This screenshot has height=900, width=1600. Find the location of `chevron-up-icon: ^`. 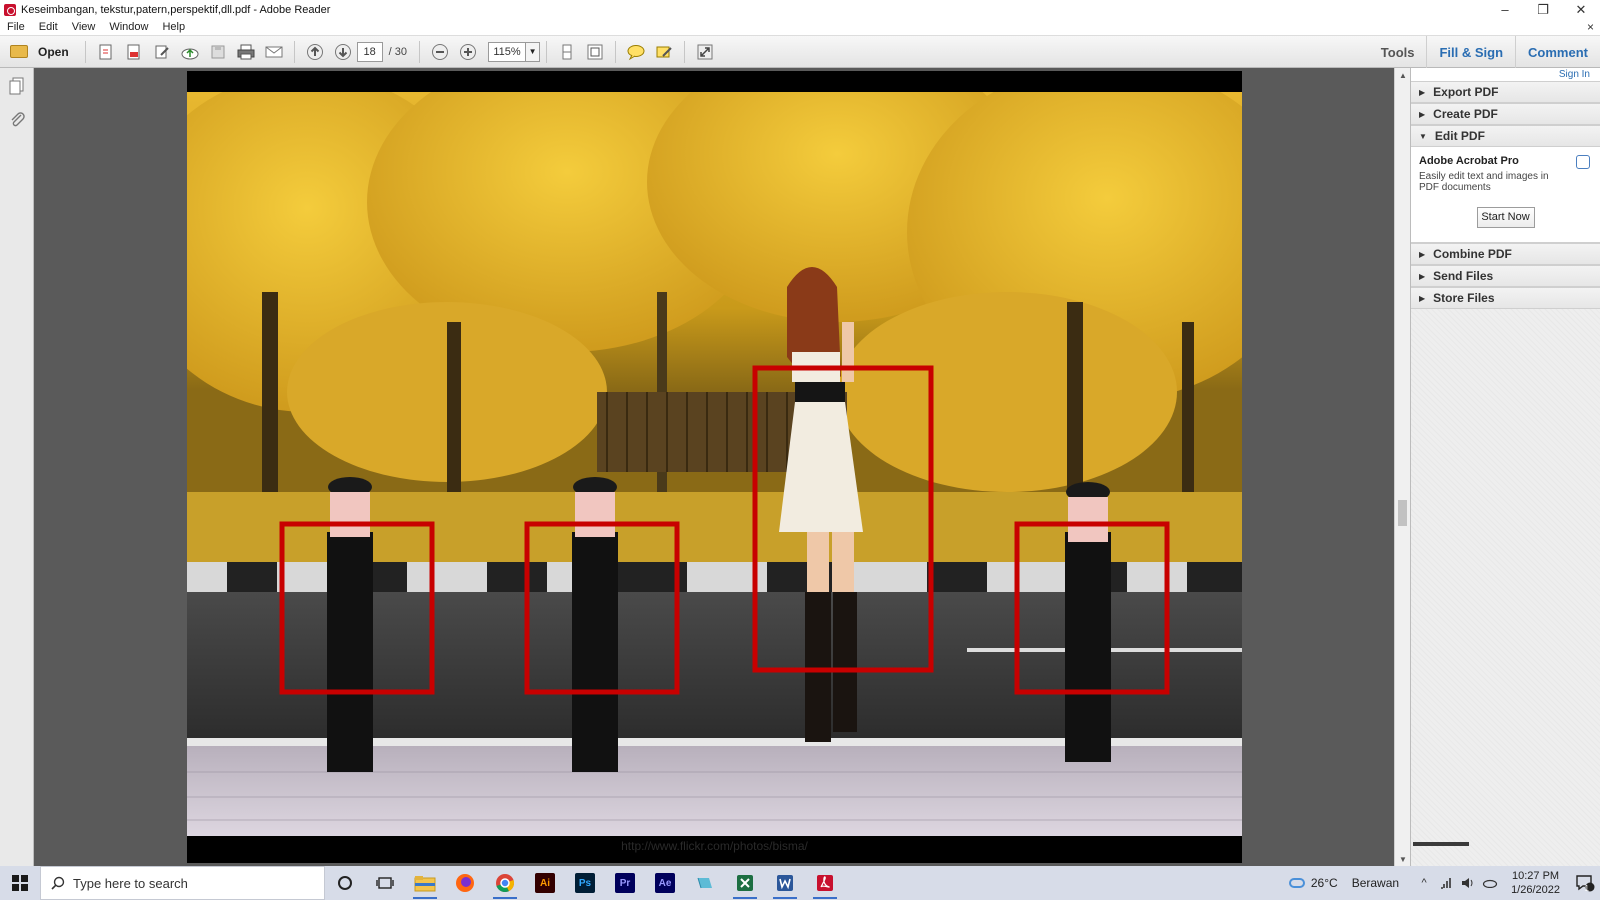

chevron-up-icon: ^ is located at coordinates (1424, 883).